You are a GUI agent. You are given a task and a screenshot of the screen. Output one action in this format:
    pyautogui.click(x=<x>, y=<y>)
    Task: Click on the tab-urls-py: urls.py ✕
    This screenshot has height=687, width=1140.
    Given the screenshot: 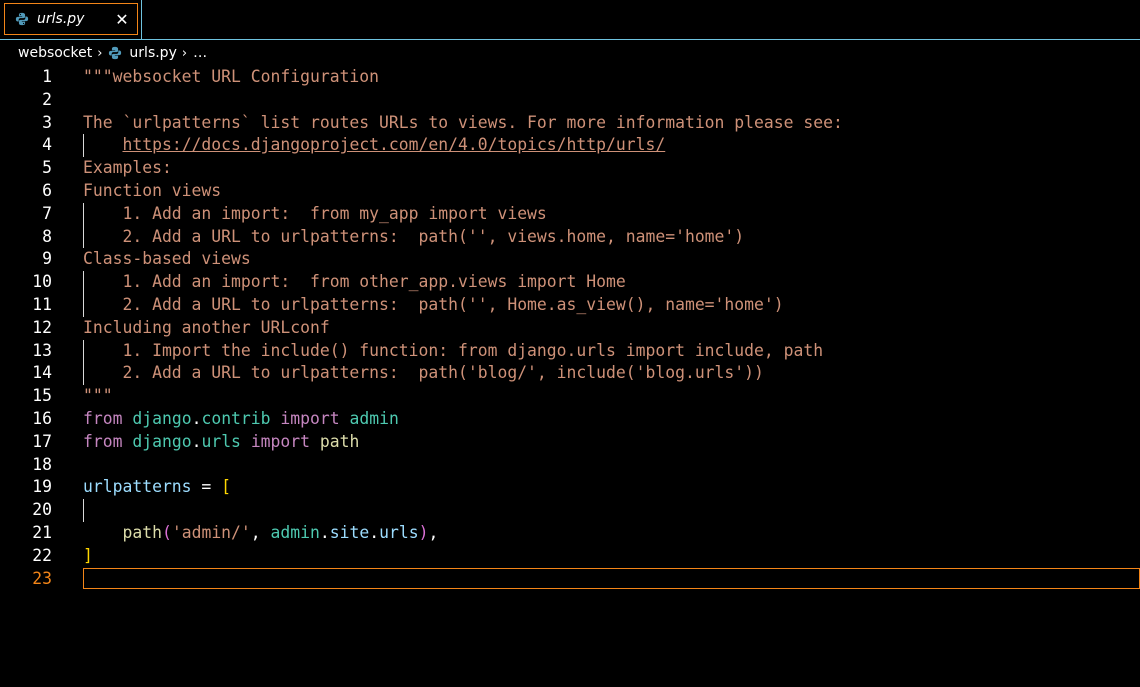 What is the action you would take?
    pyautogui.click(x=71, y=19)
    